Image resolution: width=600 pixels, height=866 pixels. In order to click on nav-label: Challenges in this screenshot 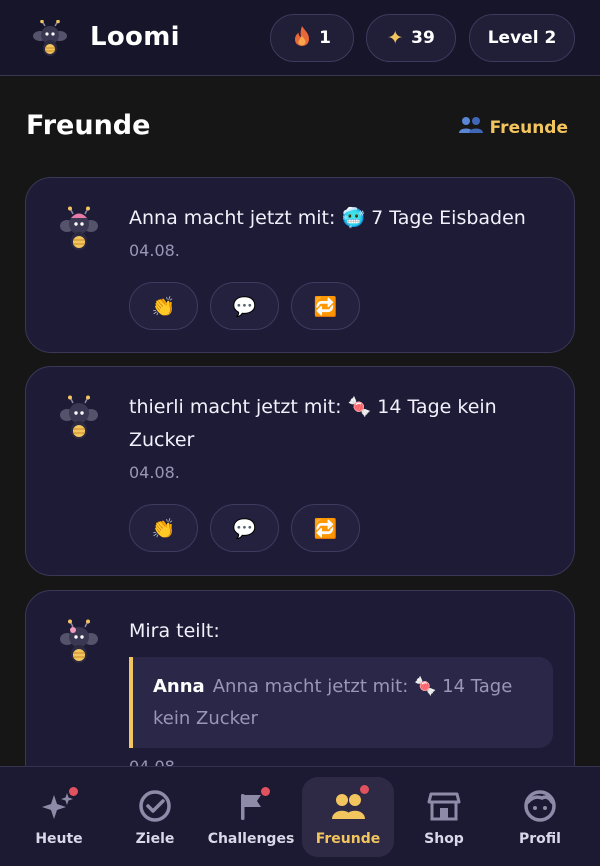, I will do `click(251, 839)`.